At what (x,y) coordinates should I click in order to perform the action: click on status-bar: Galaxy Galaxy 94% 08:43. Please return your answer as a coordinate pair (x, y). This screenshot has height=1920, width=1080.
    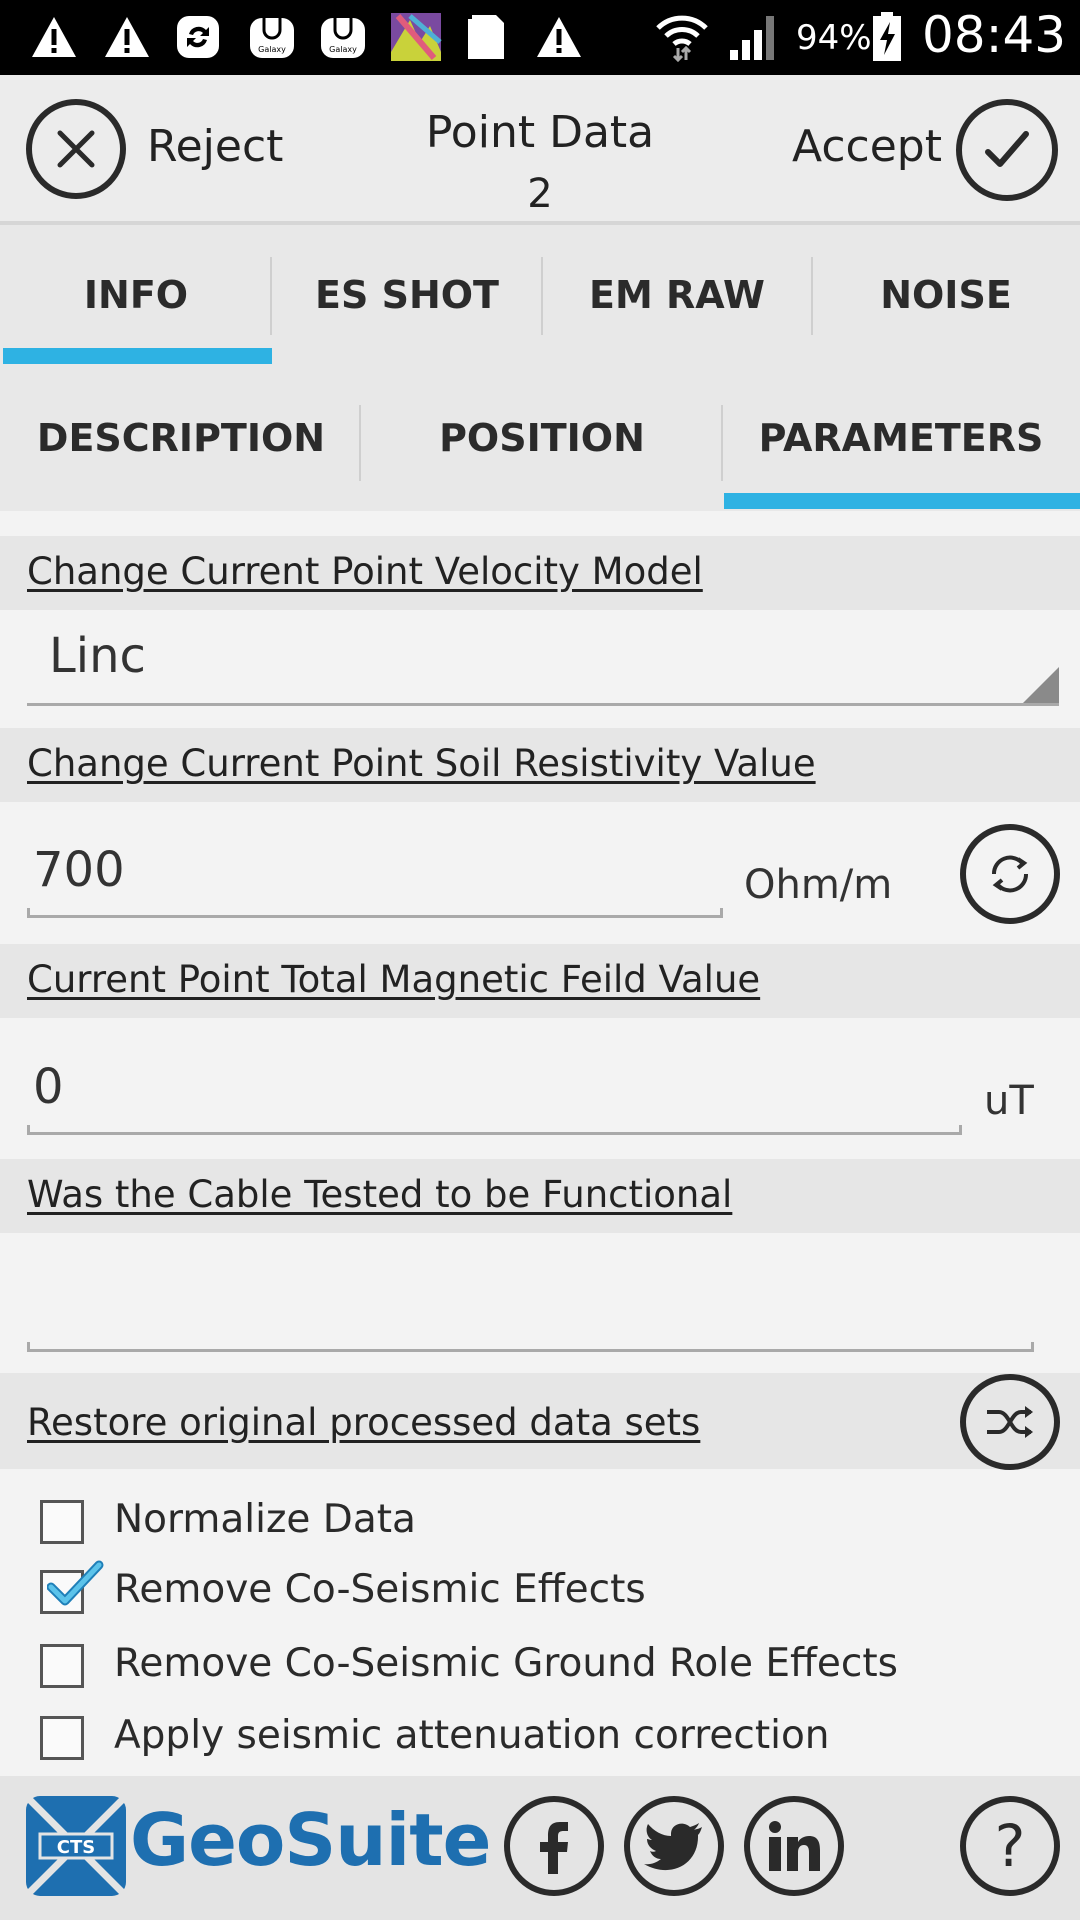
    Looking at the image, I should click on (540, 37).